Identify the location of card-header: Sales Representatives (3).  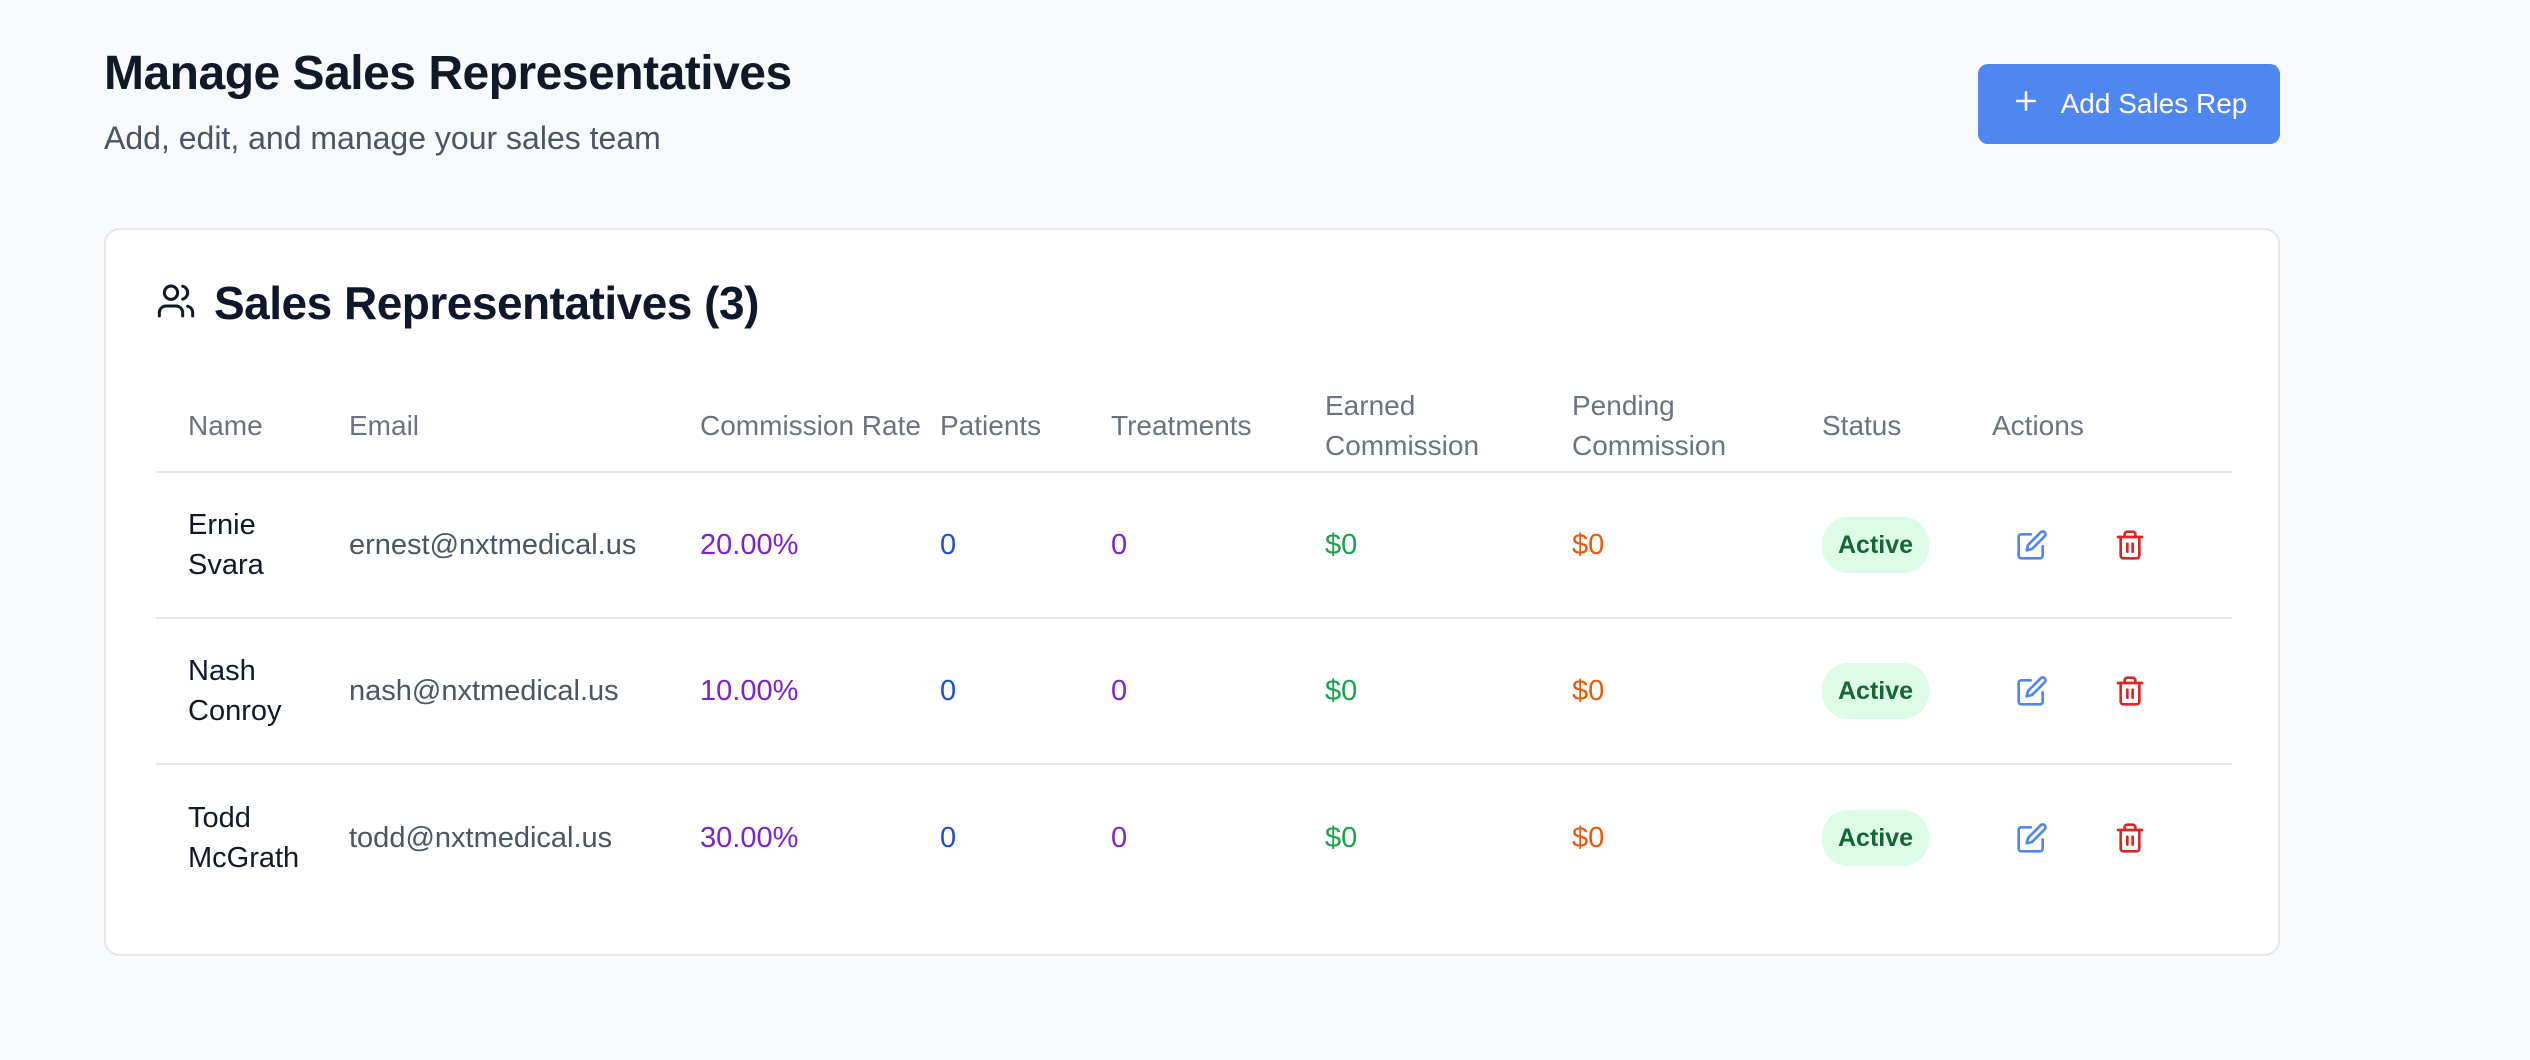
(457, 303).